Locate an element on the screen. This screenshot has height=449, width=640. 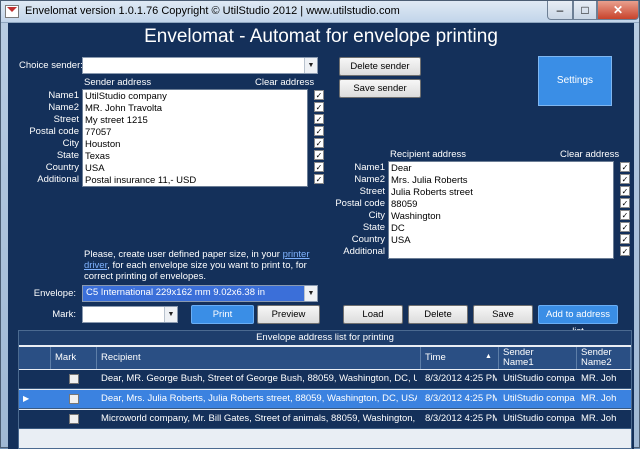
sender-field-value: Postal insurance 11,- USD is located at coordinates (140, 181).